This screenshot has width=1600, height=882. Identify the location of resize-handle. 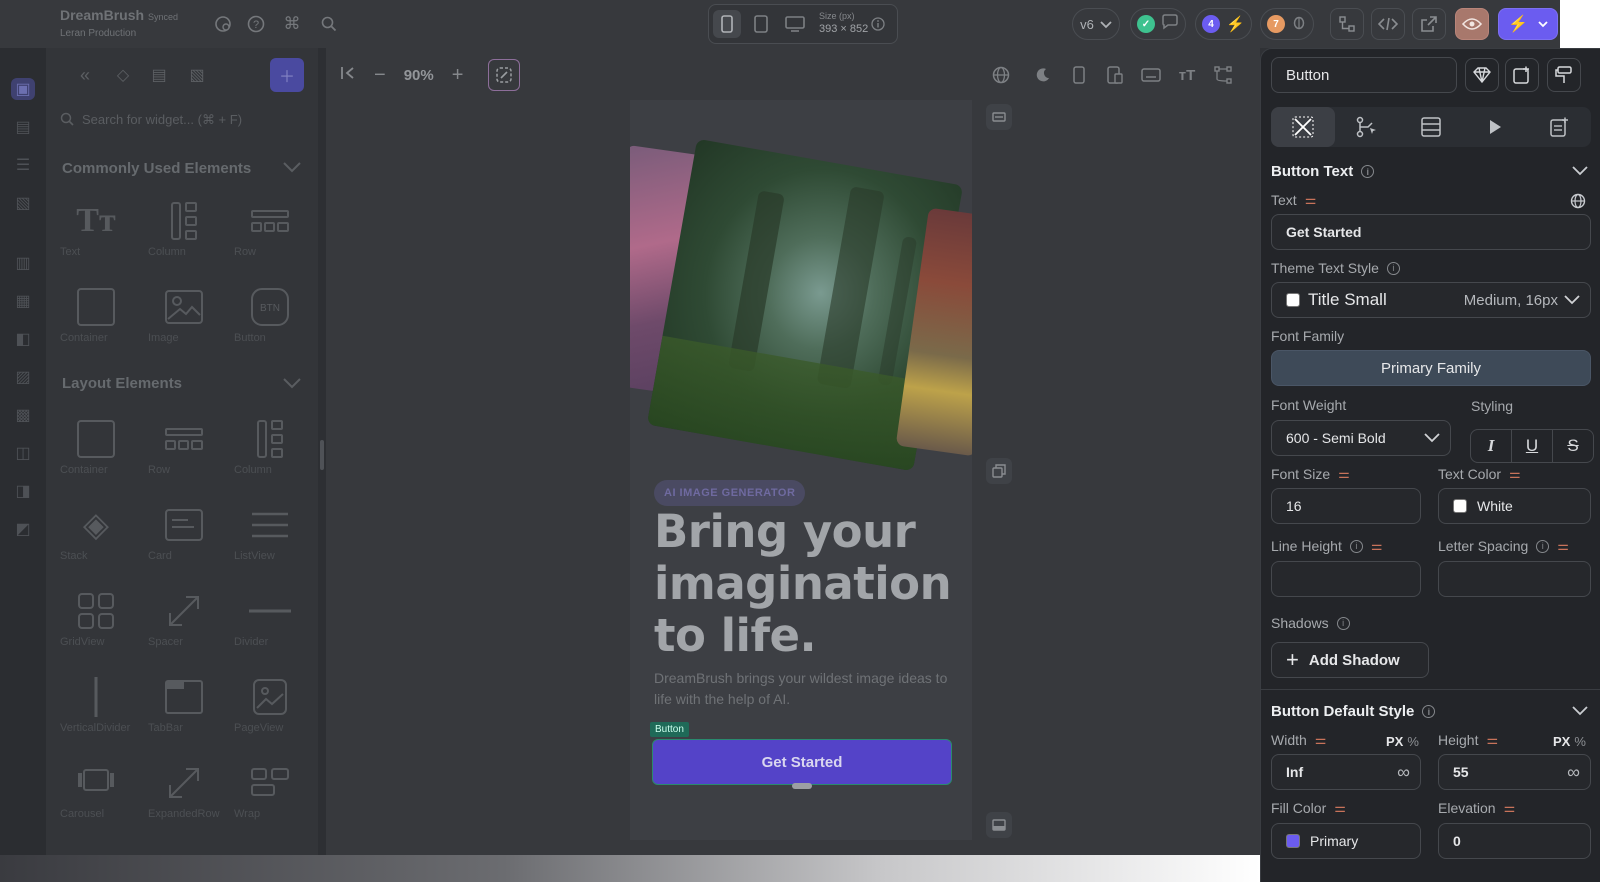
(802, 786).